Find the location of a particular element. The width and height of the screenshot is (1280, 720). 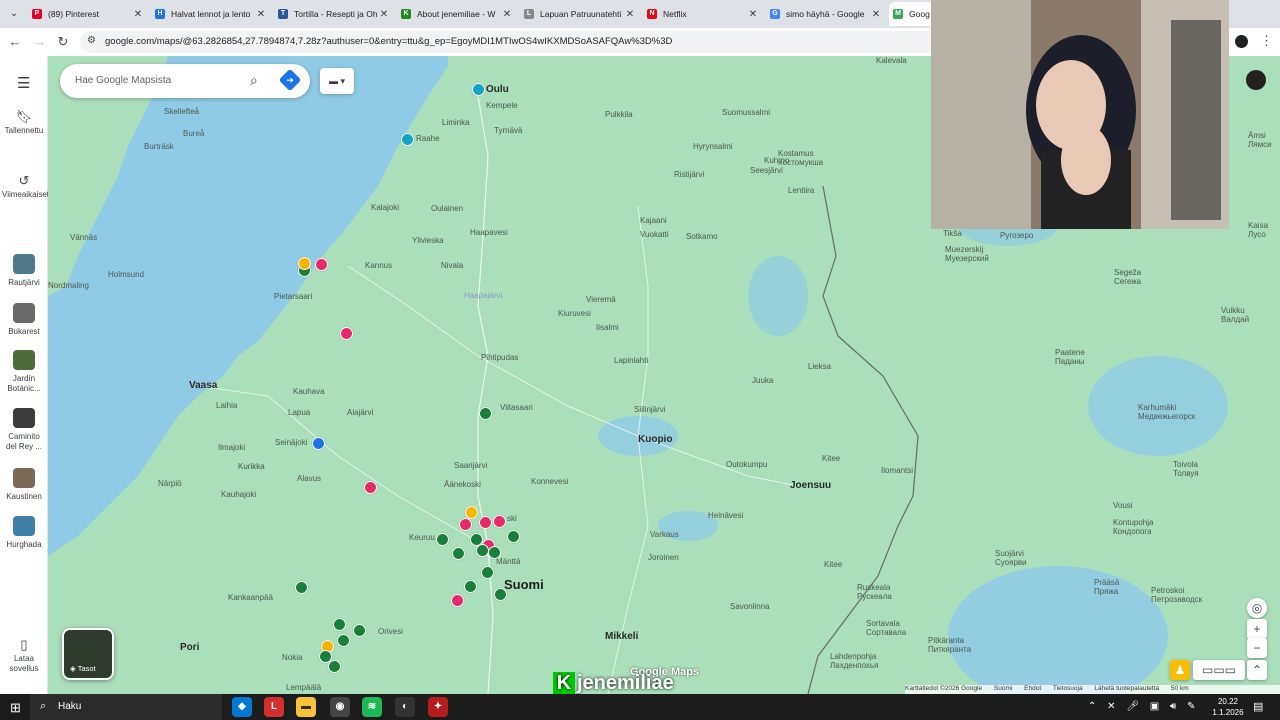

recent-place-kaustinen: Kaustinen is located at coordinates (24, 485).